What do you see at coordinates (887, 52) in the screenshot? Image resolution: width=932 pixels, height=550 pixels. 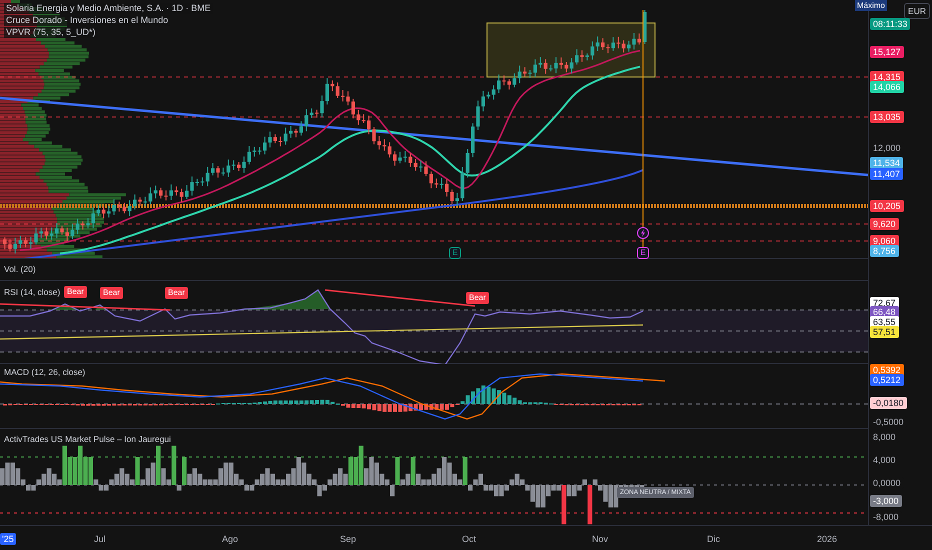 I see `price-label: 15,127` at bounding box center [887, 52].